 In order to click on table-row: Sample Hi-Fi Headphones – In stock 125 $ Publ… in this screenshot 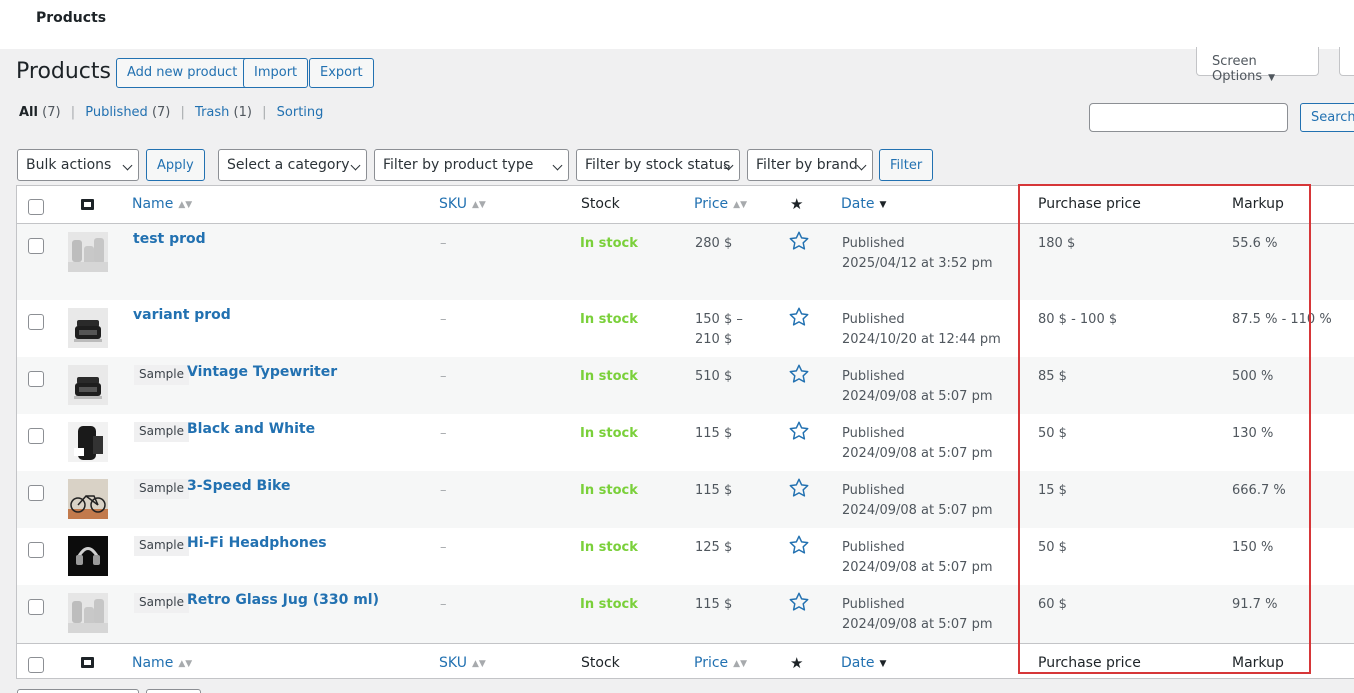, I will do `click(685, 556)`.